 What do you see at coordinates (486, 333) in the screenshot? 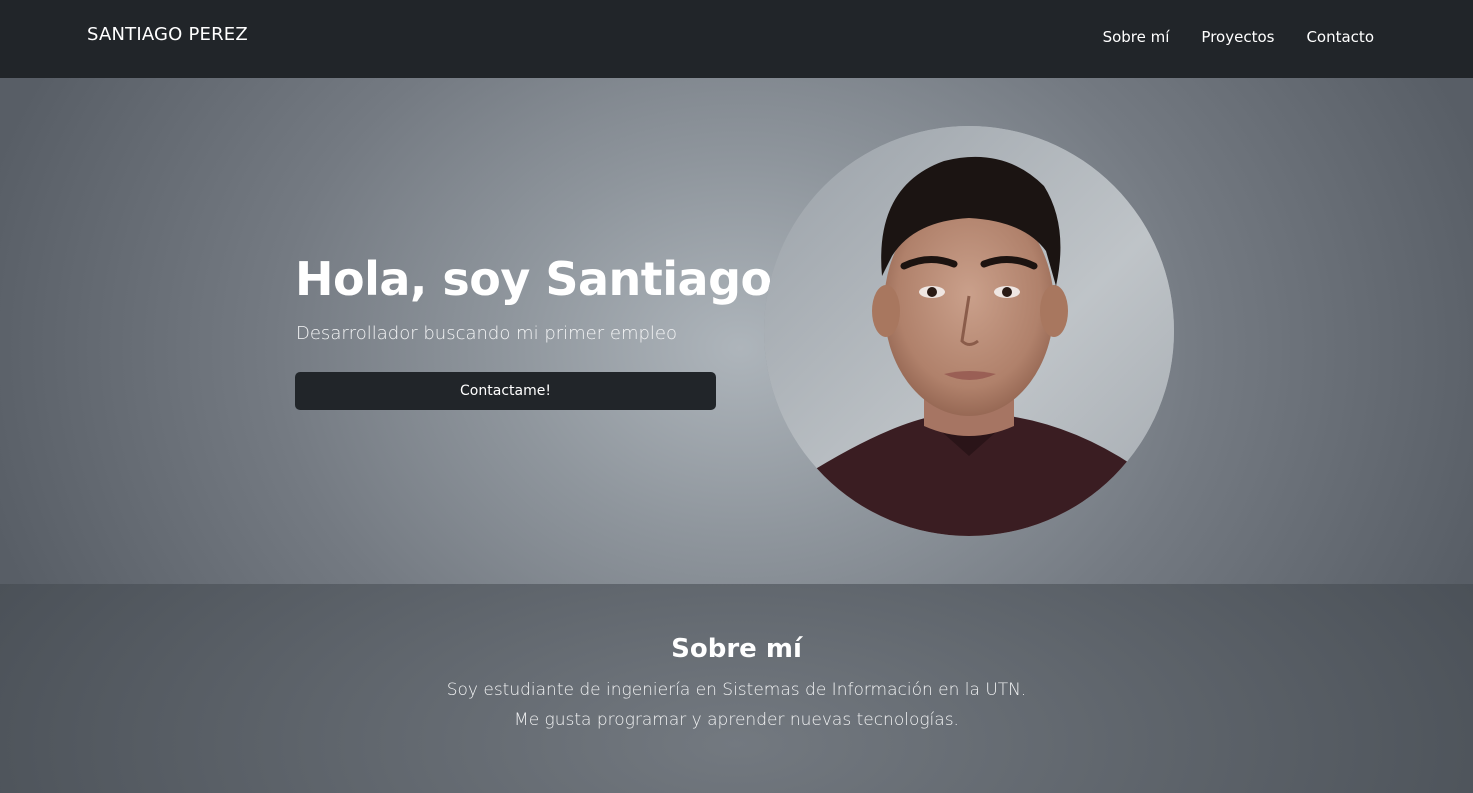
I see `hero-subtitle: Desarrollador buscando mi primer empleo` at bounding box center [486, 333].